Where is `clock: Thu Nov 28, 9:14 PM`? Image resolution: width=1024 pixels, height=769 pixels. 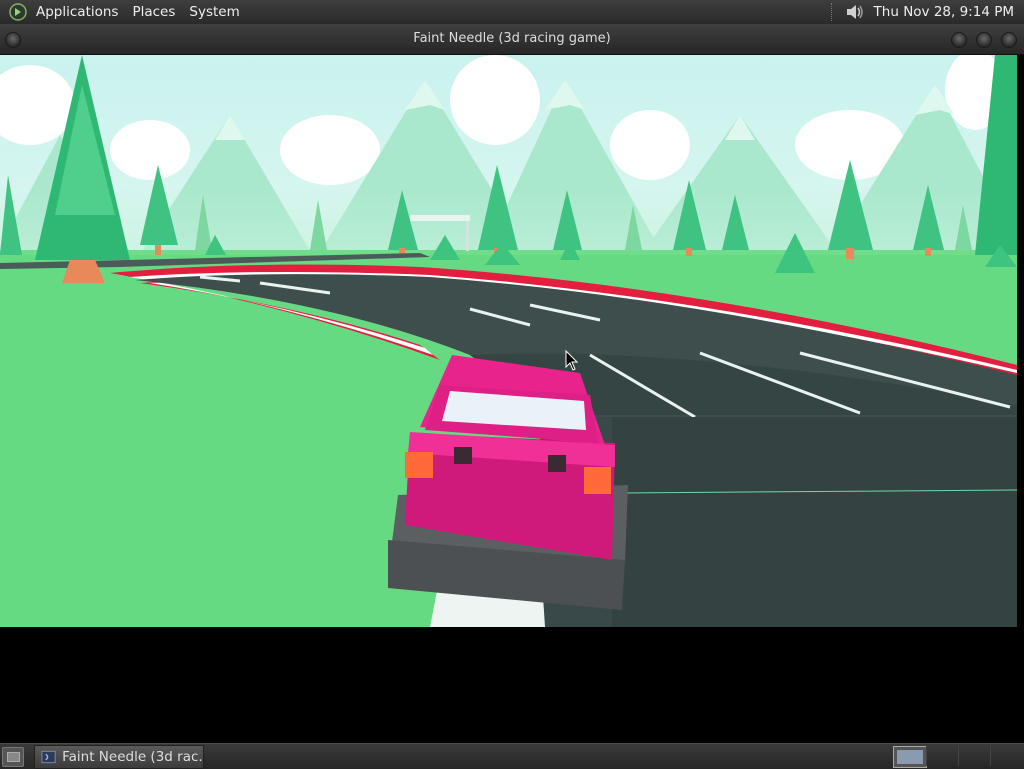 clock: Thu Nov 28, 9:14 PM is located at coordinates (949, 12).